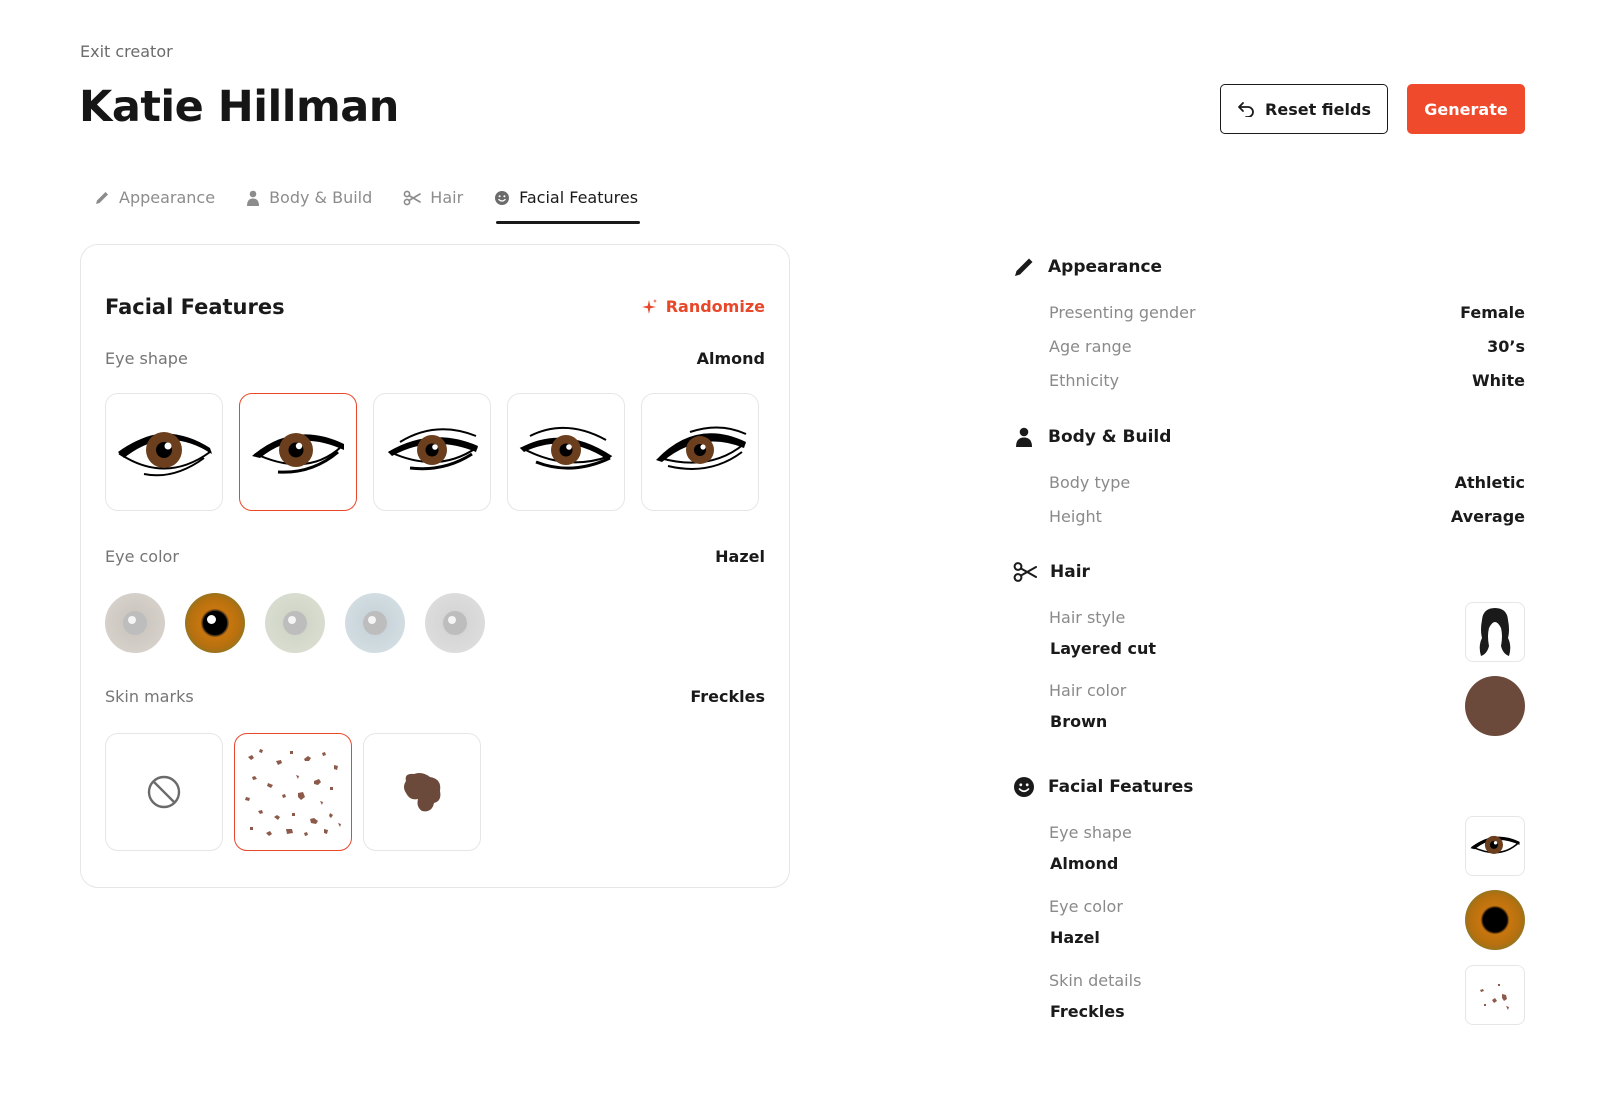 Image resolution: width=1600 pixels, height=1114 pixels. What do you see at coordinates (1492, 312) in the screenshot?
I see `summary-row-value: Female` at bounding box center [1492, 312].